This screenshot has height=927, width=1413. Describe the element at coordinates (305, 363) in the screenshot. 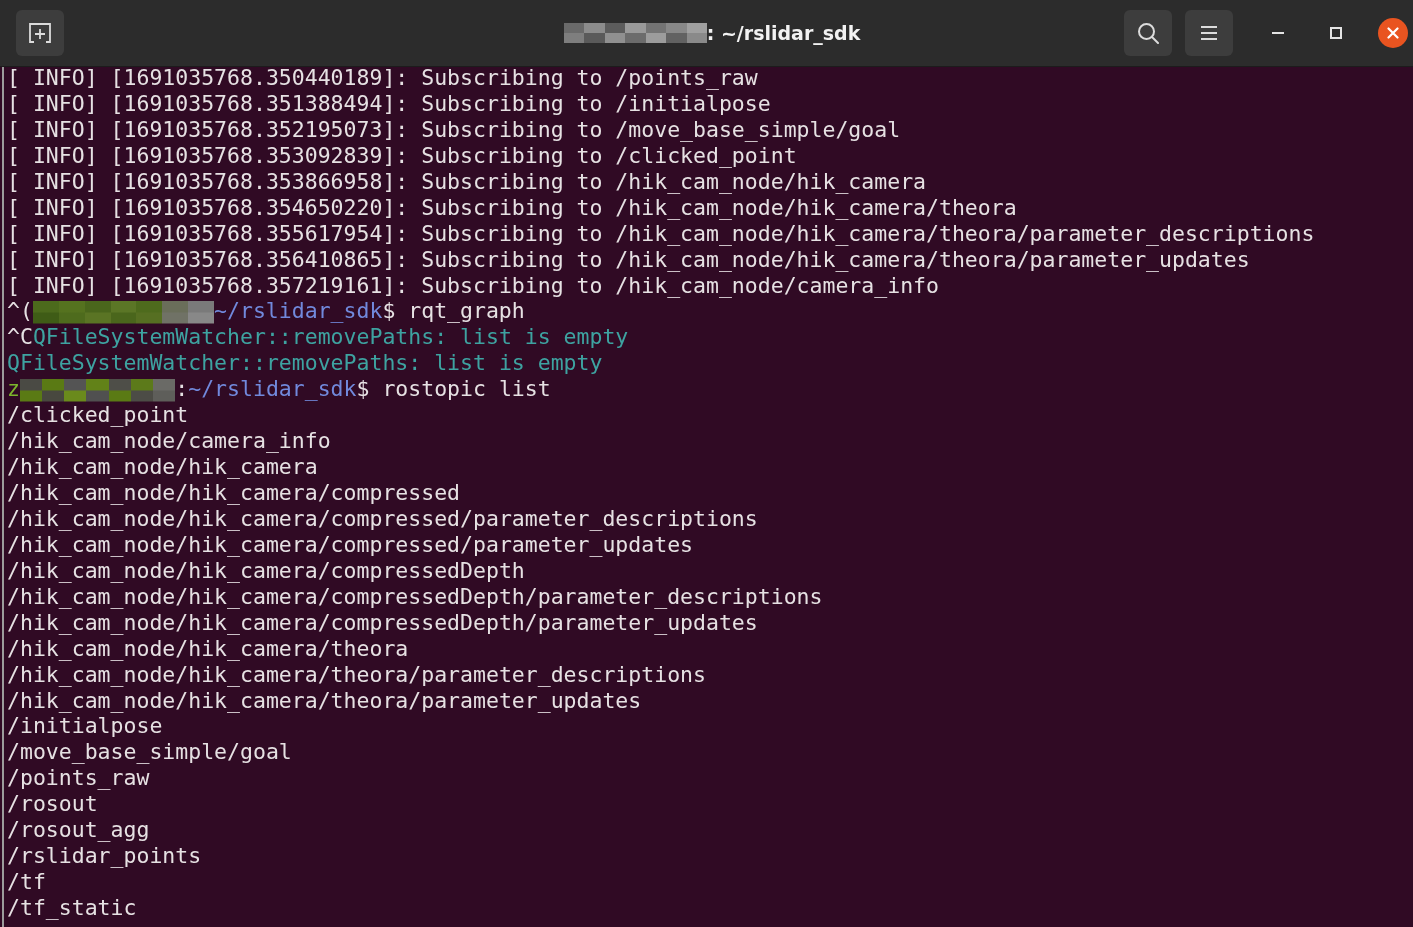

I see `warning-line: QFileSystemWatcher::removePaths: list is empty` at that location.